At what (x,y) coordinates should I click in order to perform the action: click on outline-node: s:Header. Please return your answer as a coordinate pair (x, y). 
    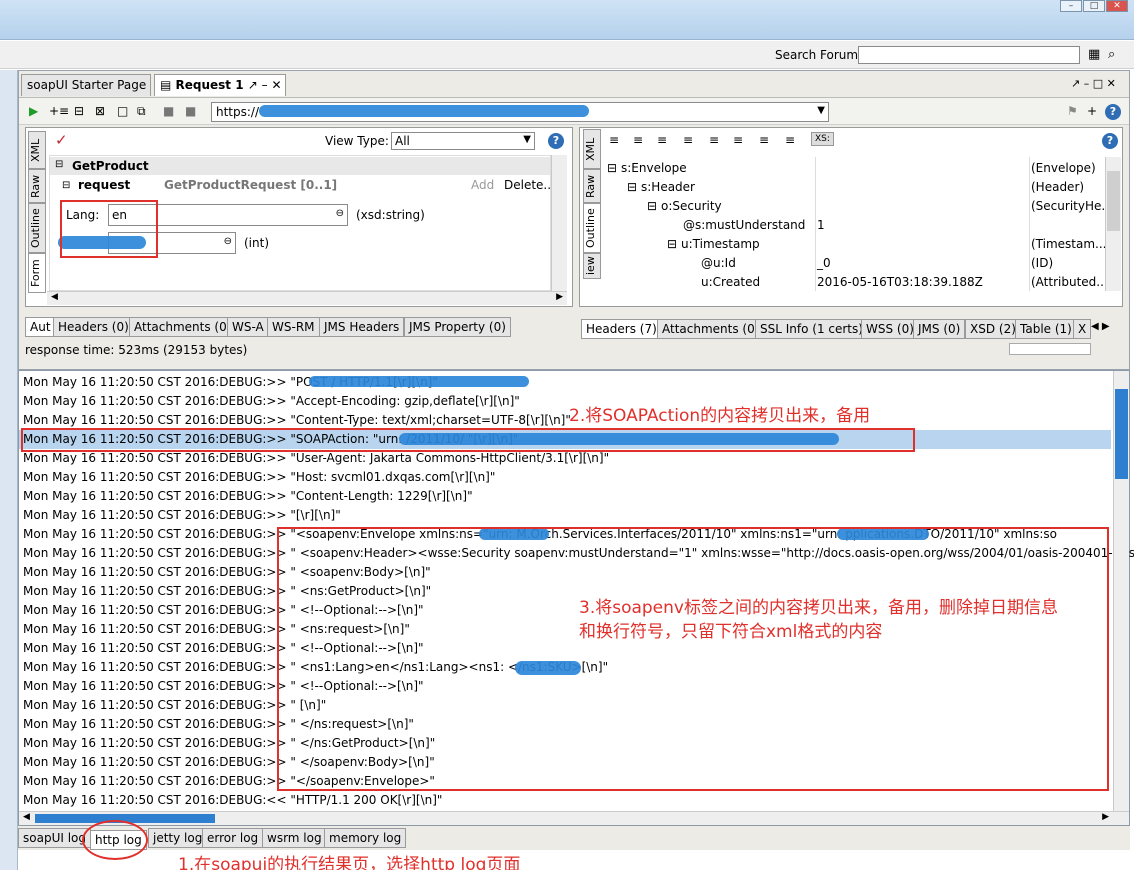
    Looking at the image, I should click on (668, 187).